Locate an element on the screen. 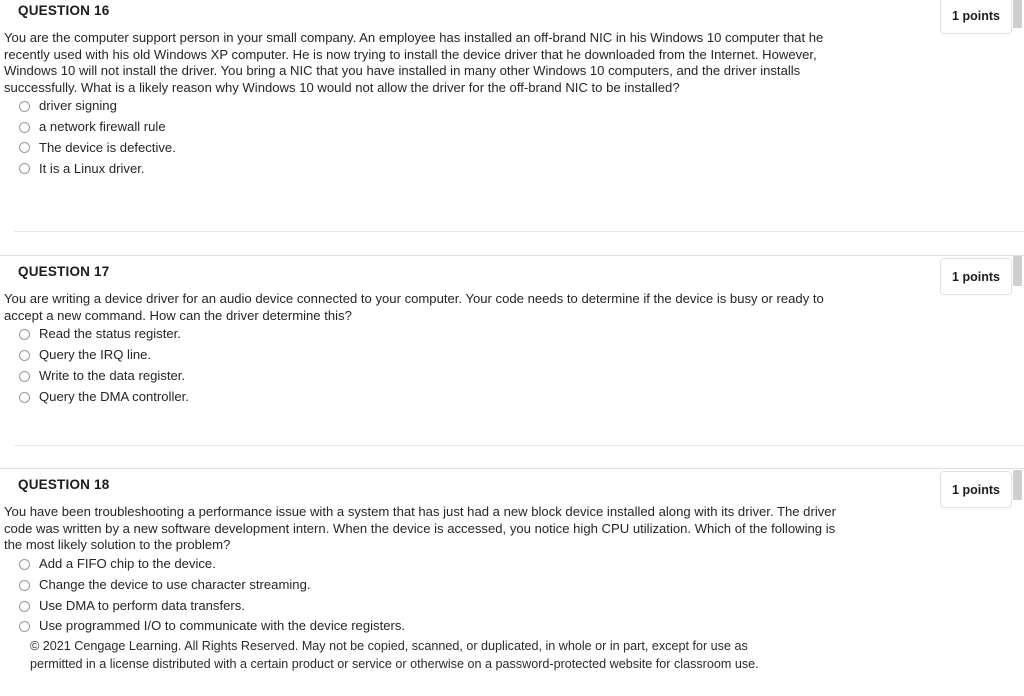 The height and width of the screenshot is (696, 1024). option-label: It is a Linux driver. is located at coordinates (92, 168).